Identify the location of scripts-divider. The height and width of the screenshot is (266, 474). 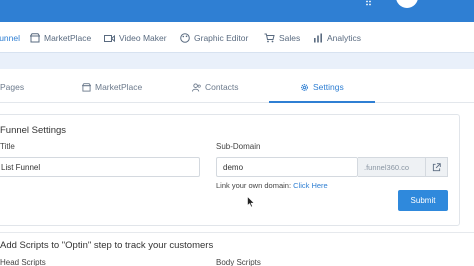
(237, 232).